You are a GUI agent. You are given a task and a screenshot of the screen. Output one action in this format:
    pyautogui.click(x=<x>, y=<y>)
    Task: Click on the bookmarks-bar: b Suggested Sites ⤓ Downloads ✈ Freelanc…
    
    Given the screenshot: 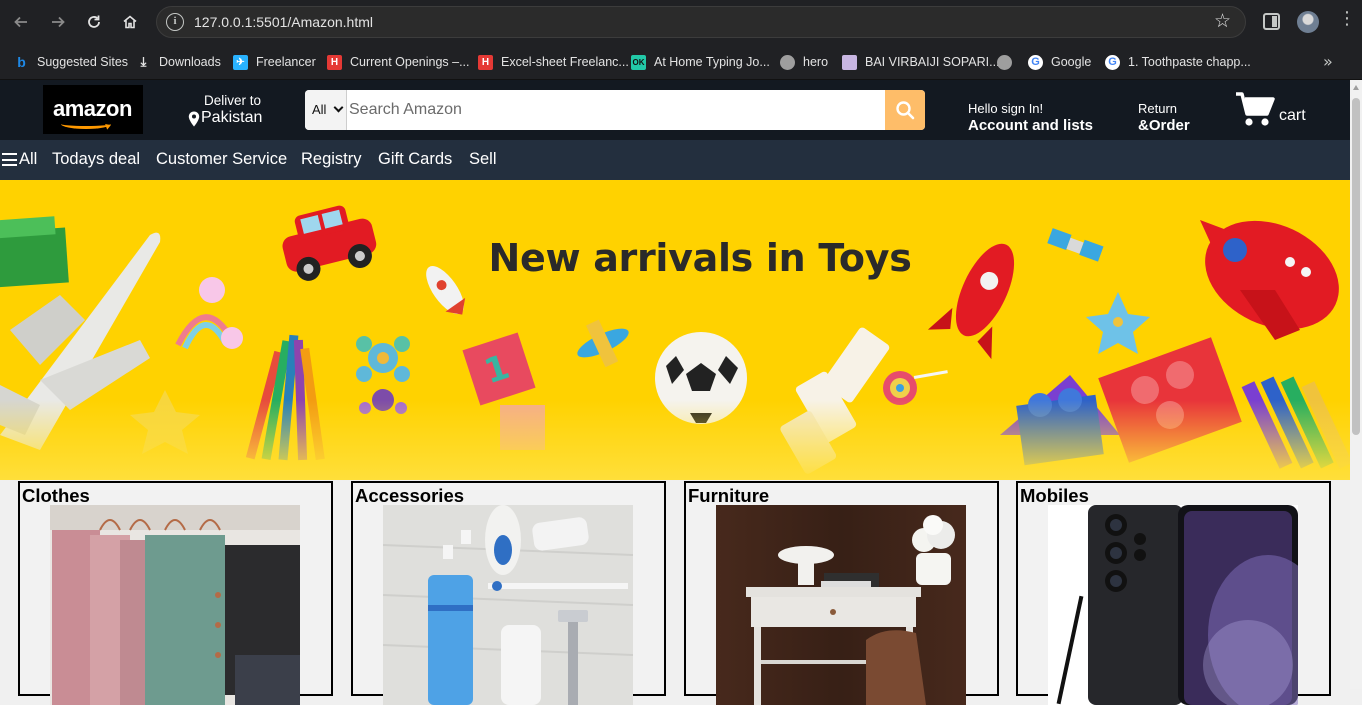 What is the action you would take?
    pyautogui.click(x=681, y=62)
    